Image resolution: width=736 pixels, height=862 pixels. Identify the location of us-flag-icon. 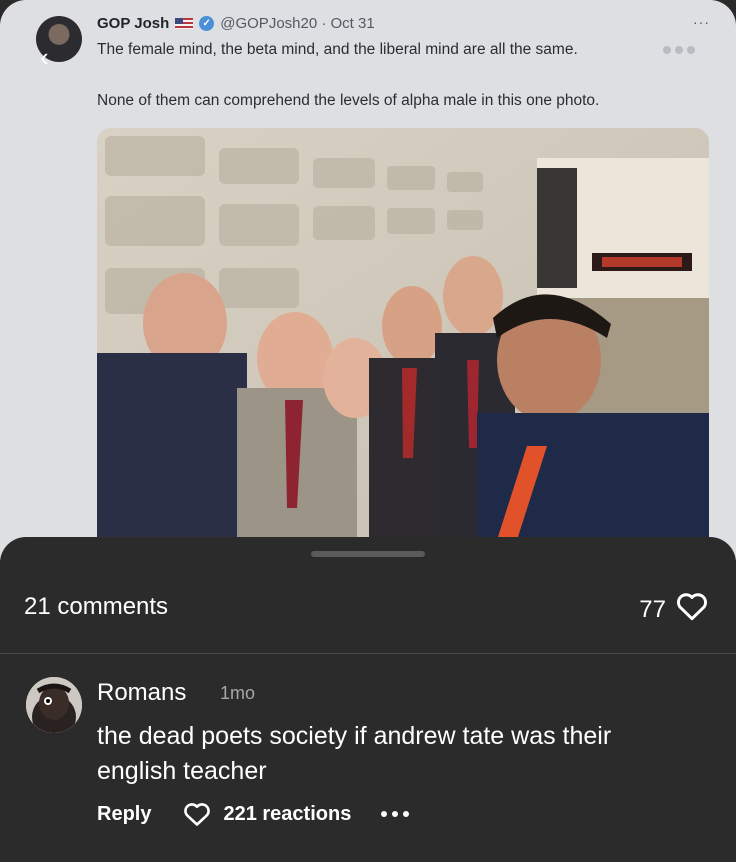
(184, 23).